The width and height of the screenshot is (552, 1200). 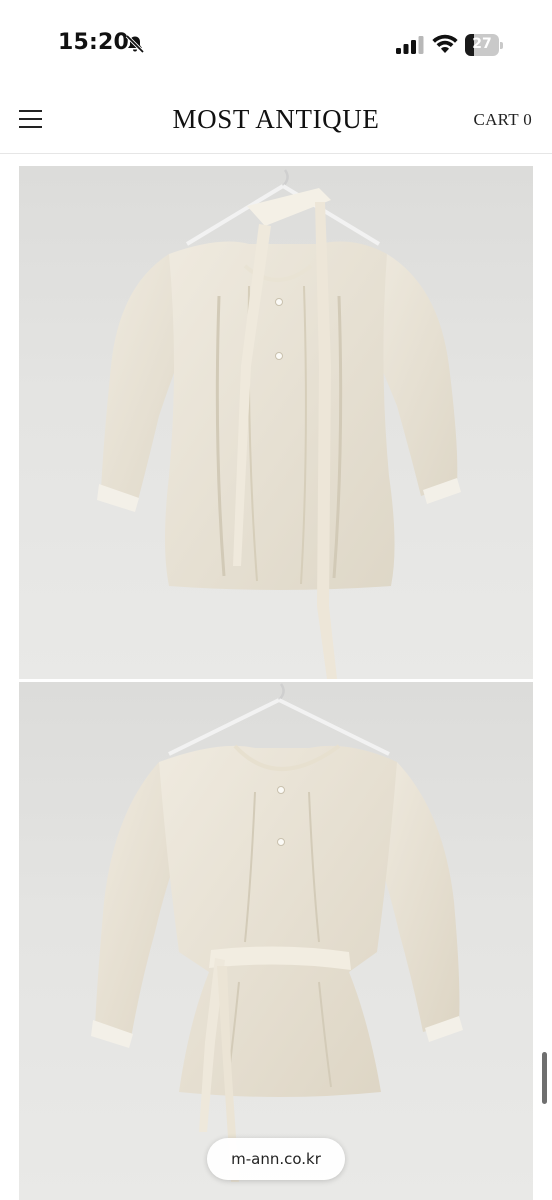 I want to click on battery-icon: 27, so click(x=484, y=45).